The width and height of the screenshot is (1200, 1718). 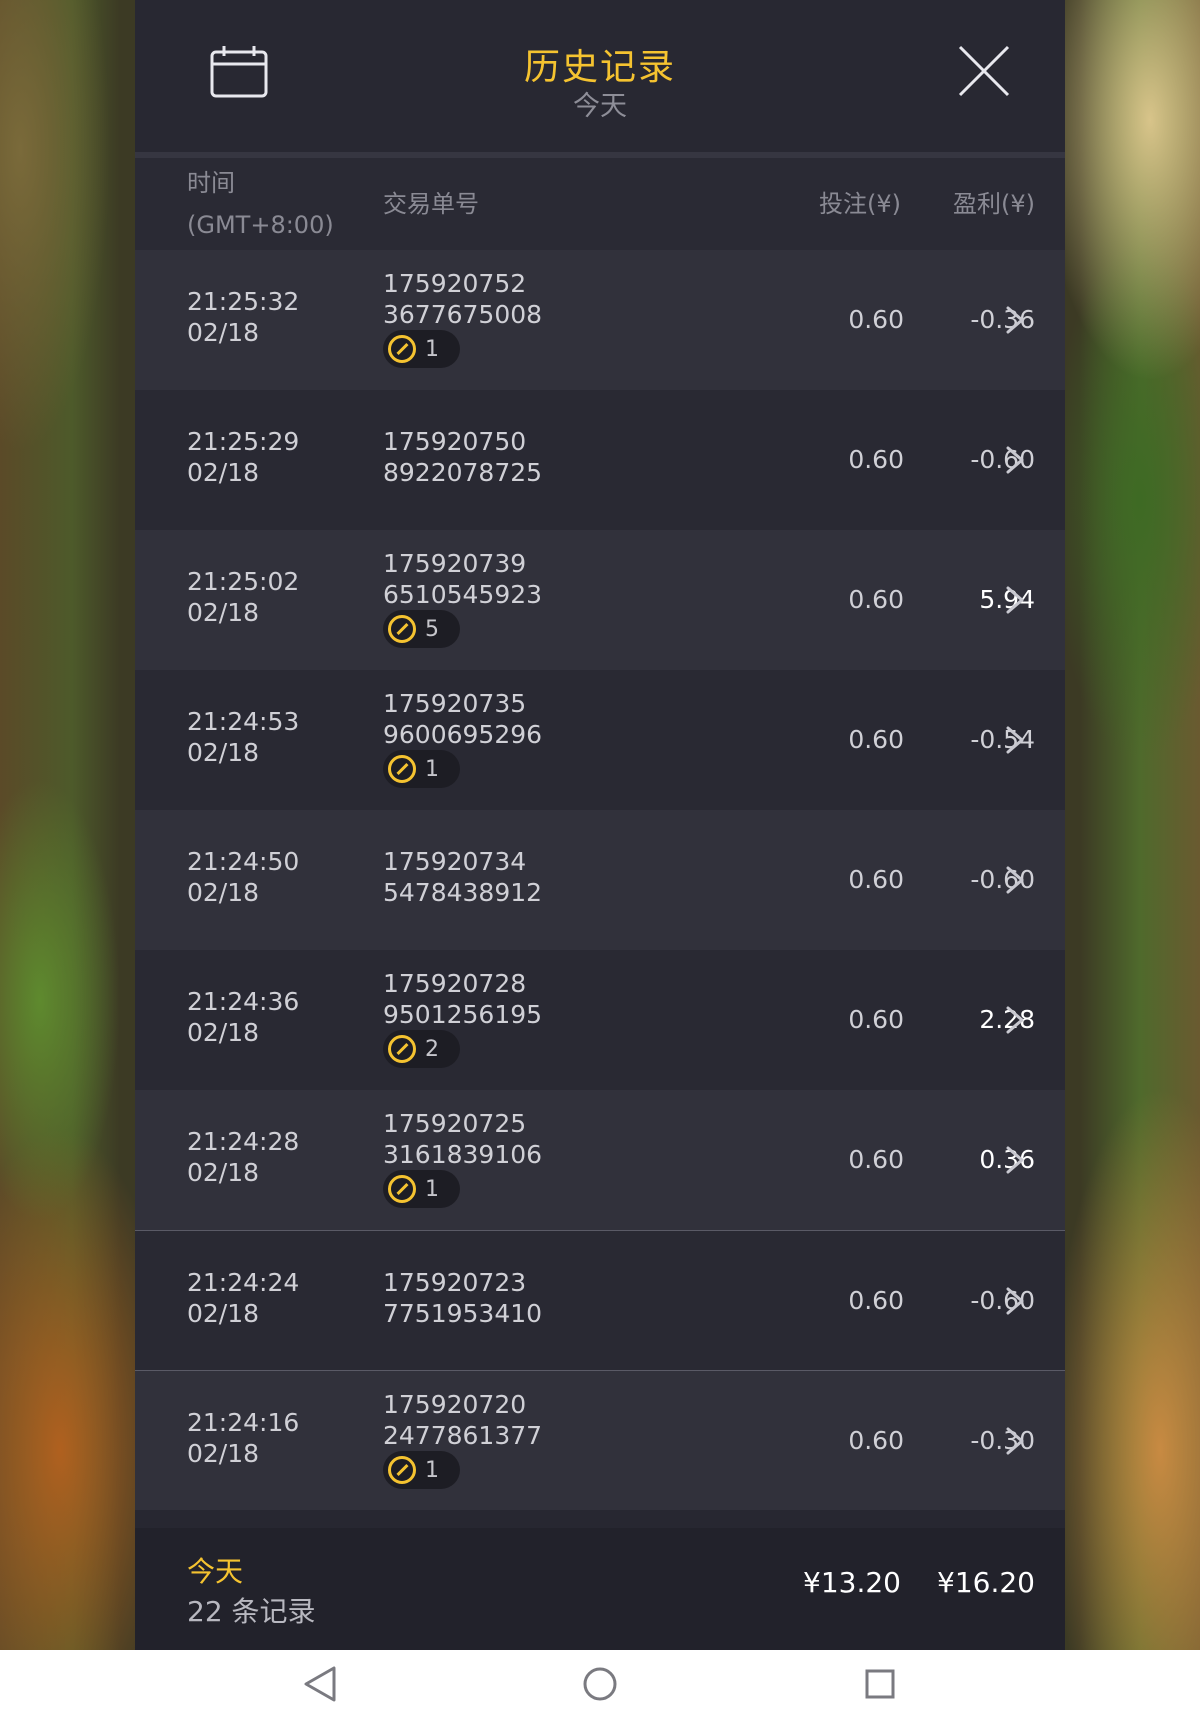 I want to click on summary-period-label: 今天, so click(x=215, y=1571).